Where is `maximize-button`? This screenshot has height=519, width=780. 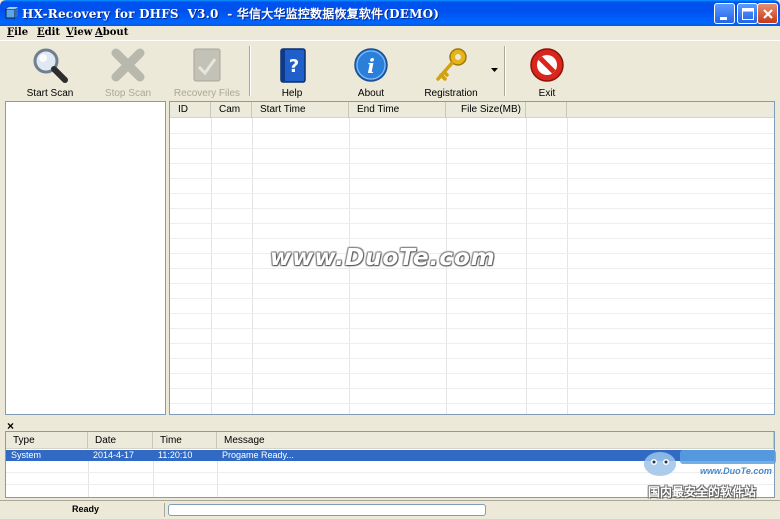 maximize-button is located at coordinates (747, 13).